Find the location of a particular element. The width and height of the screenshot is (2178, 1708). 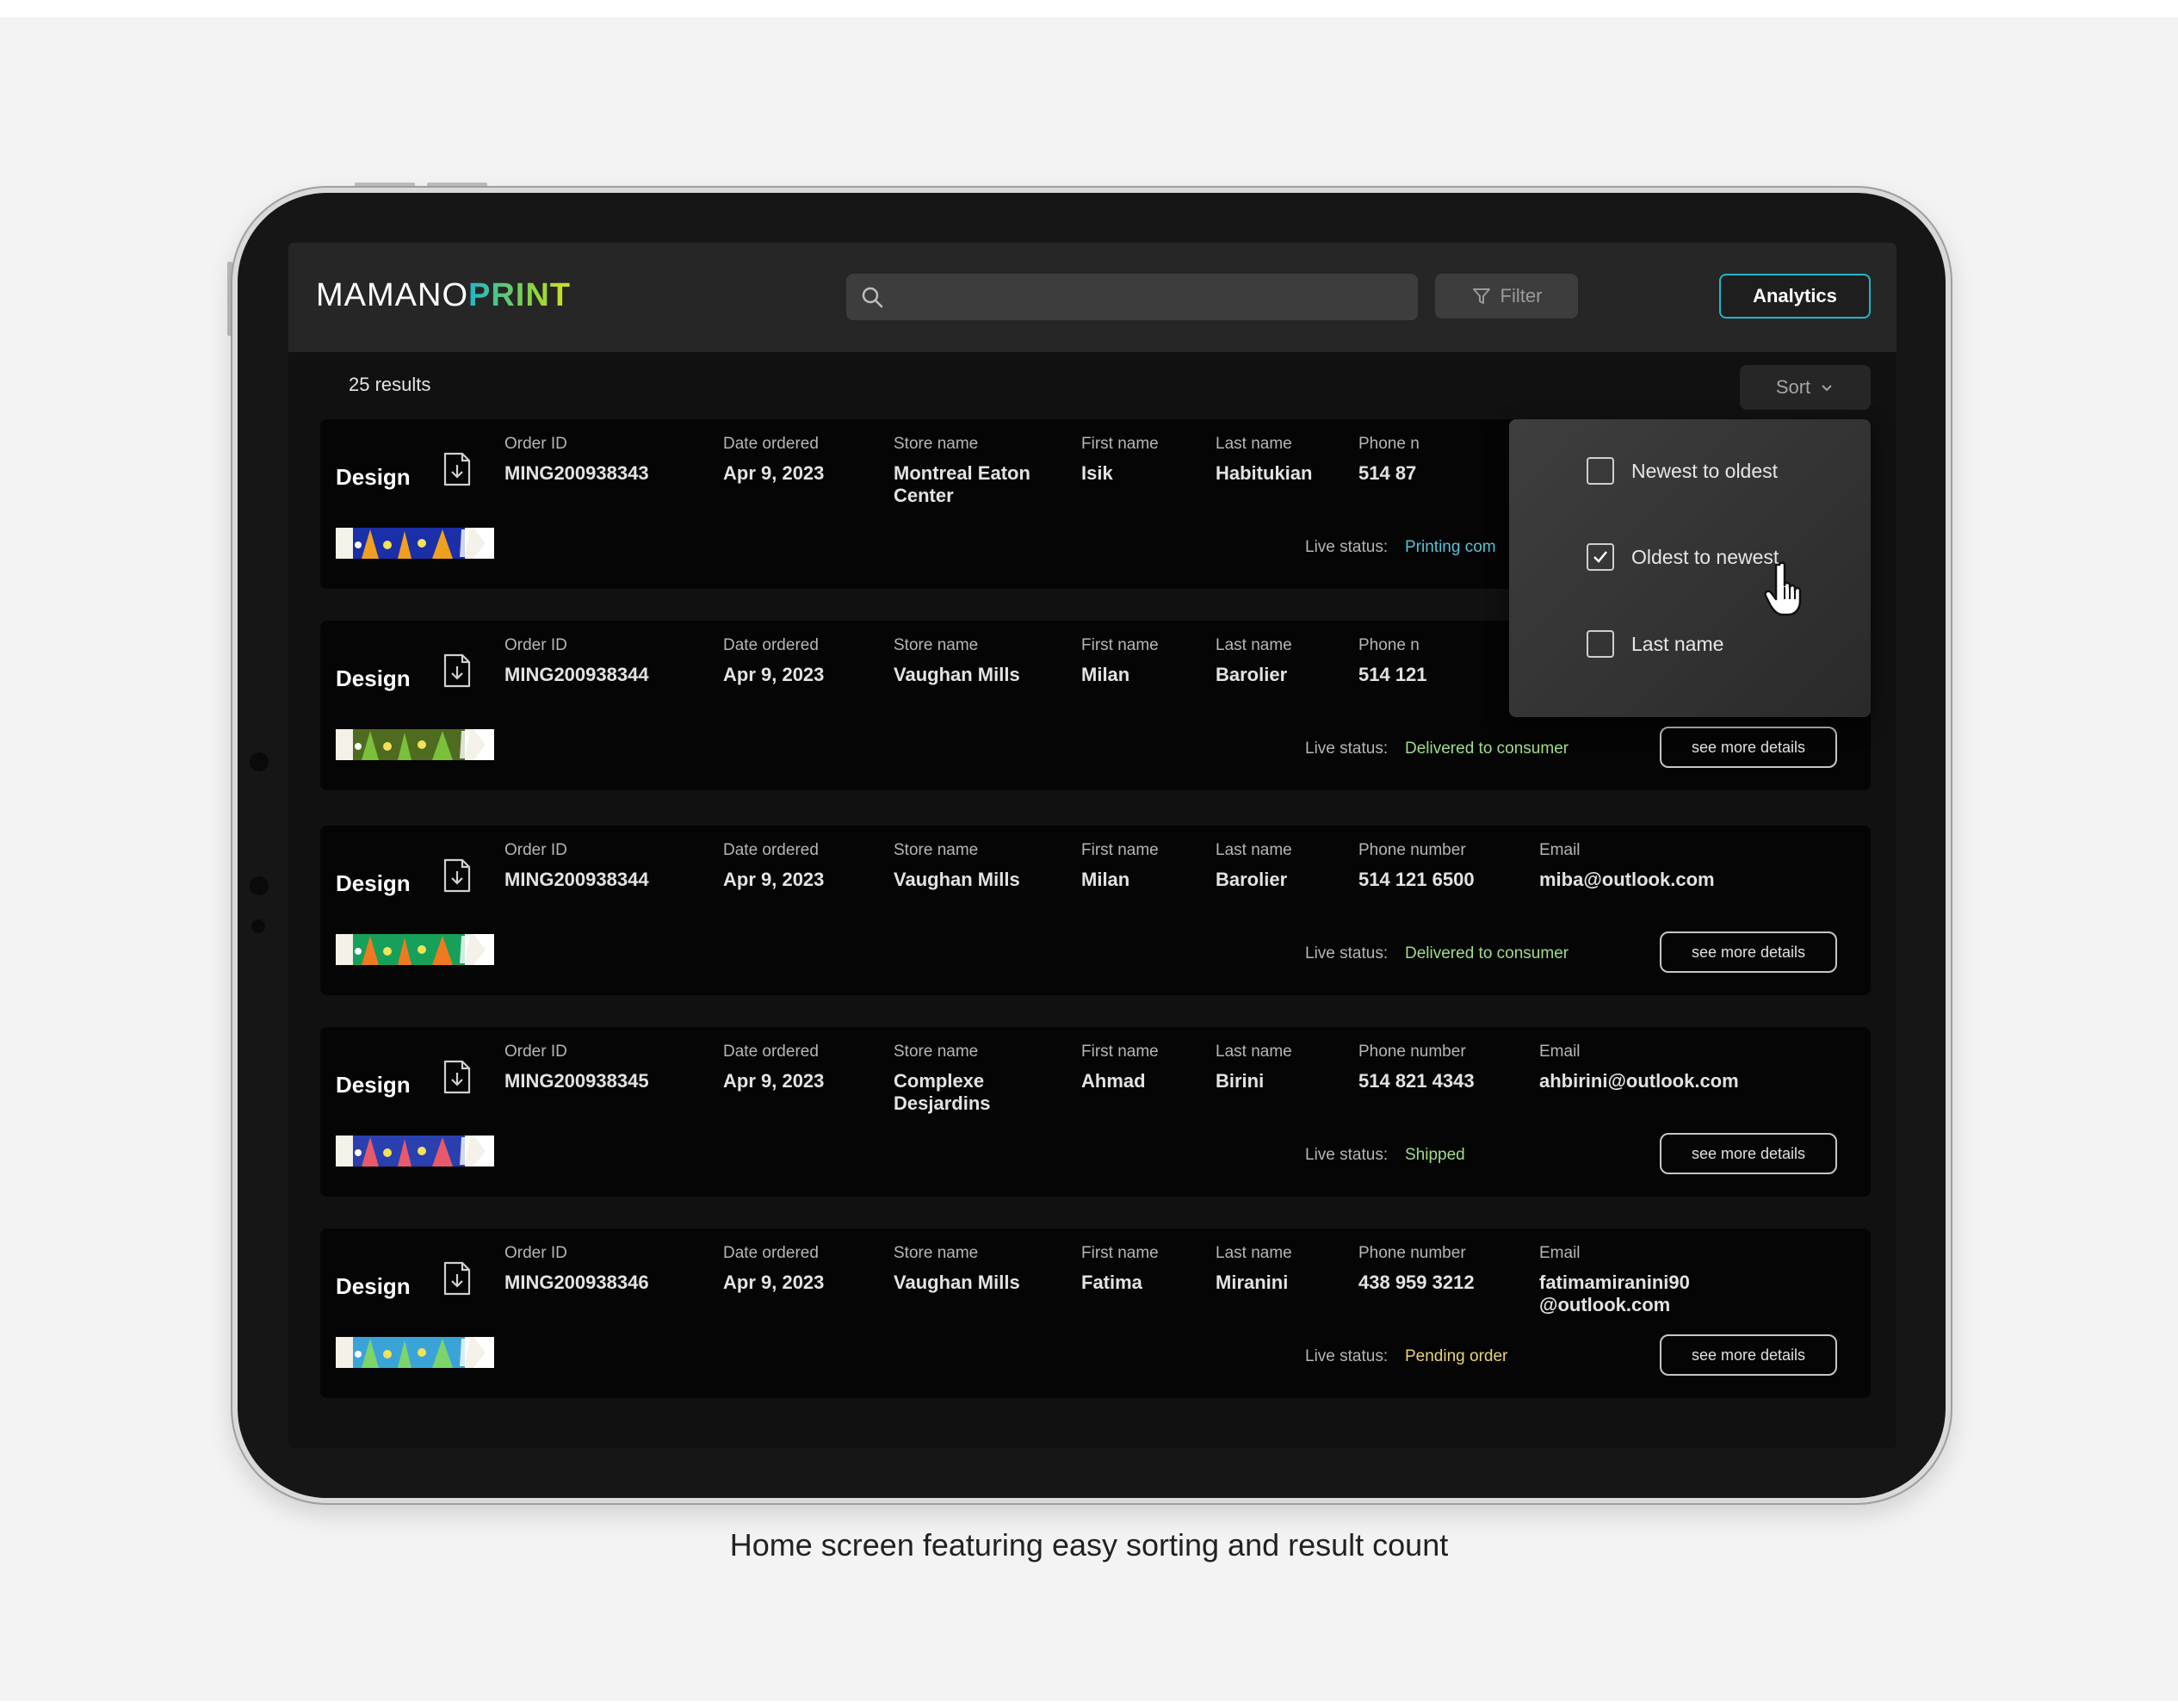

live-status-value: Printing com is located at coordinates (1450, 547).